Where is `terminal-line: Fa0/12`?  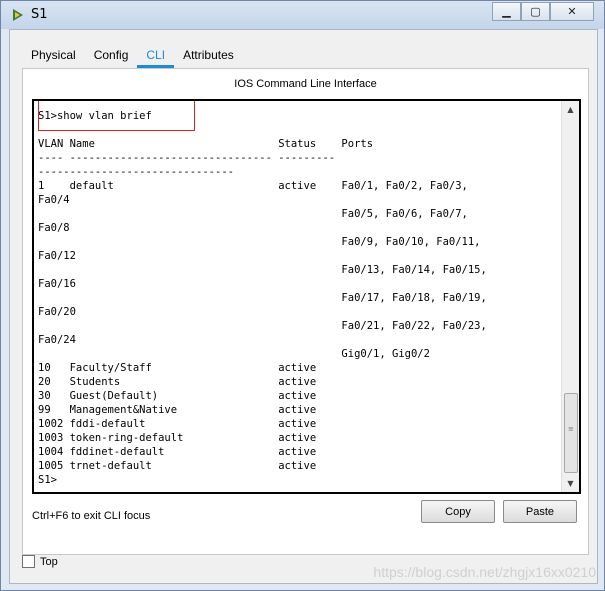
terminal-line: Fa0/12 is located at coordinates (57, 256).